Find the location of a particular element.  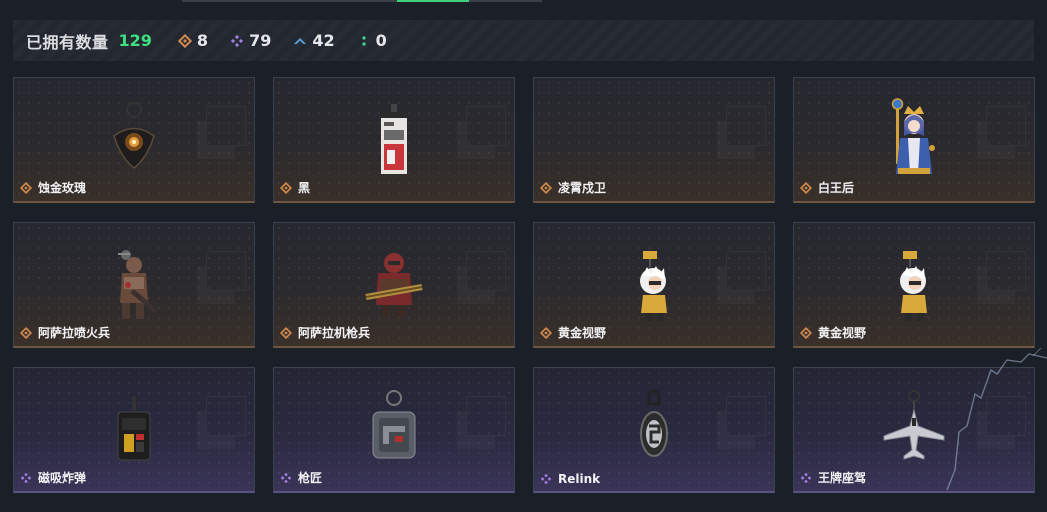

machine-gunner-charm-icon is located at coordinates (394, 285).